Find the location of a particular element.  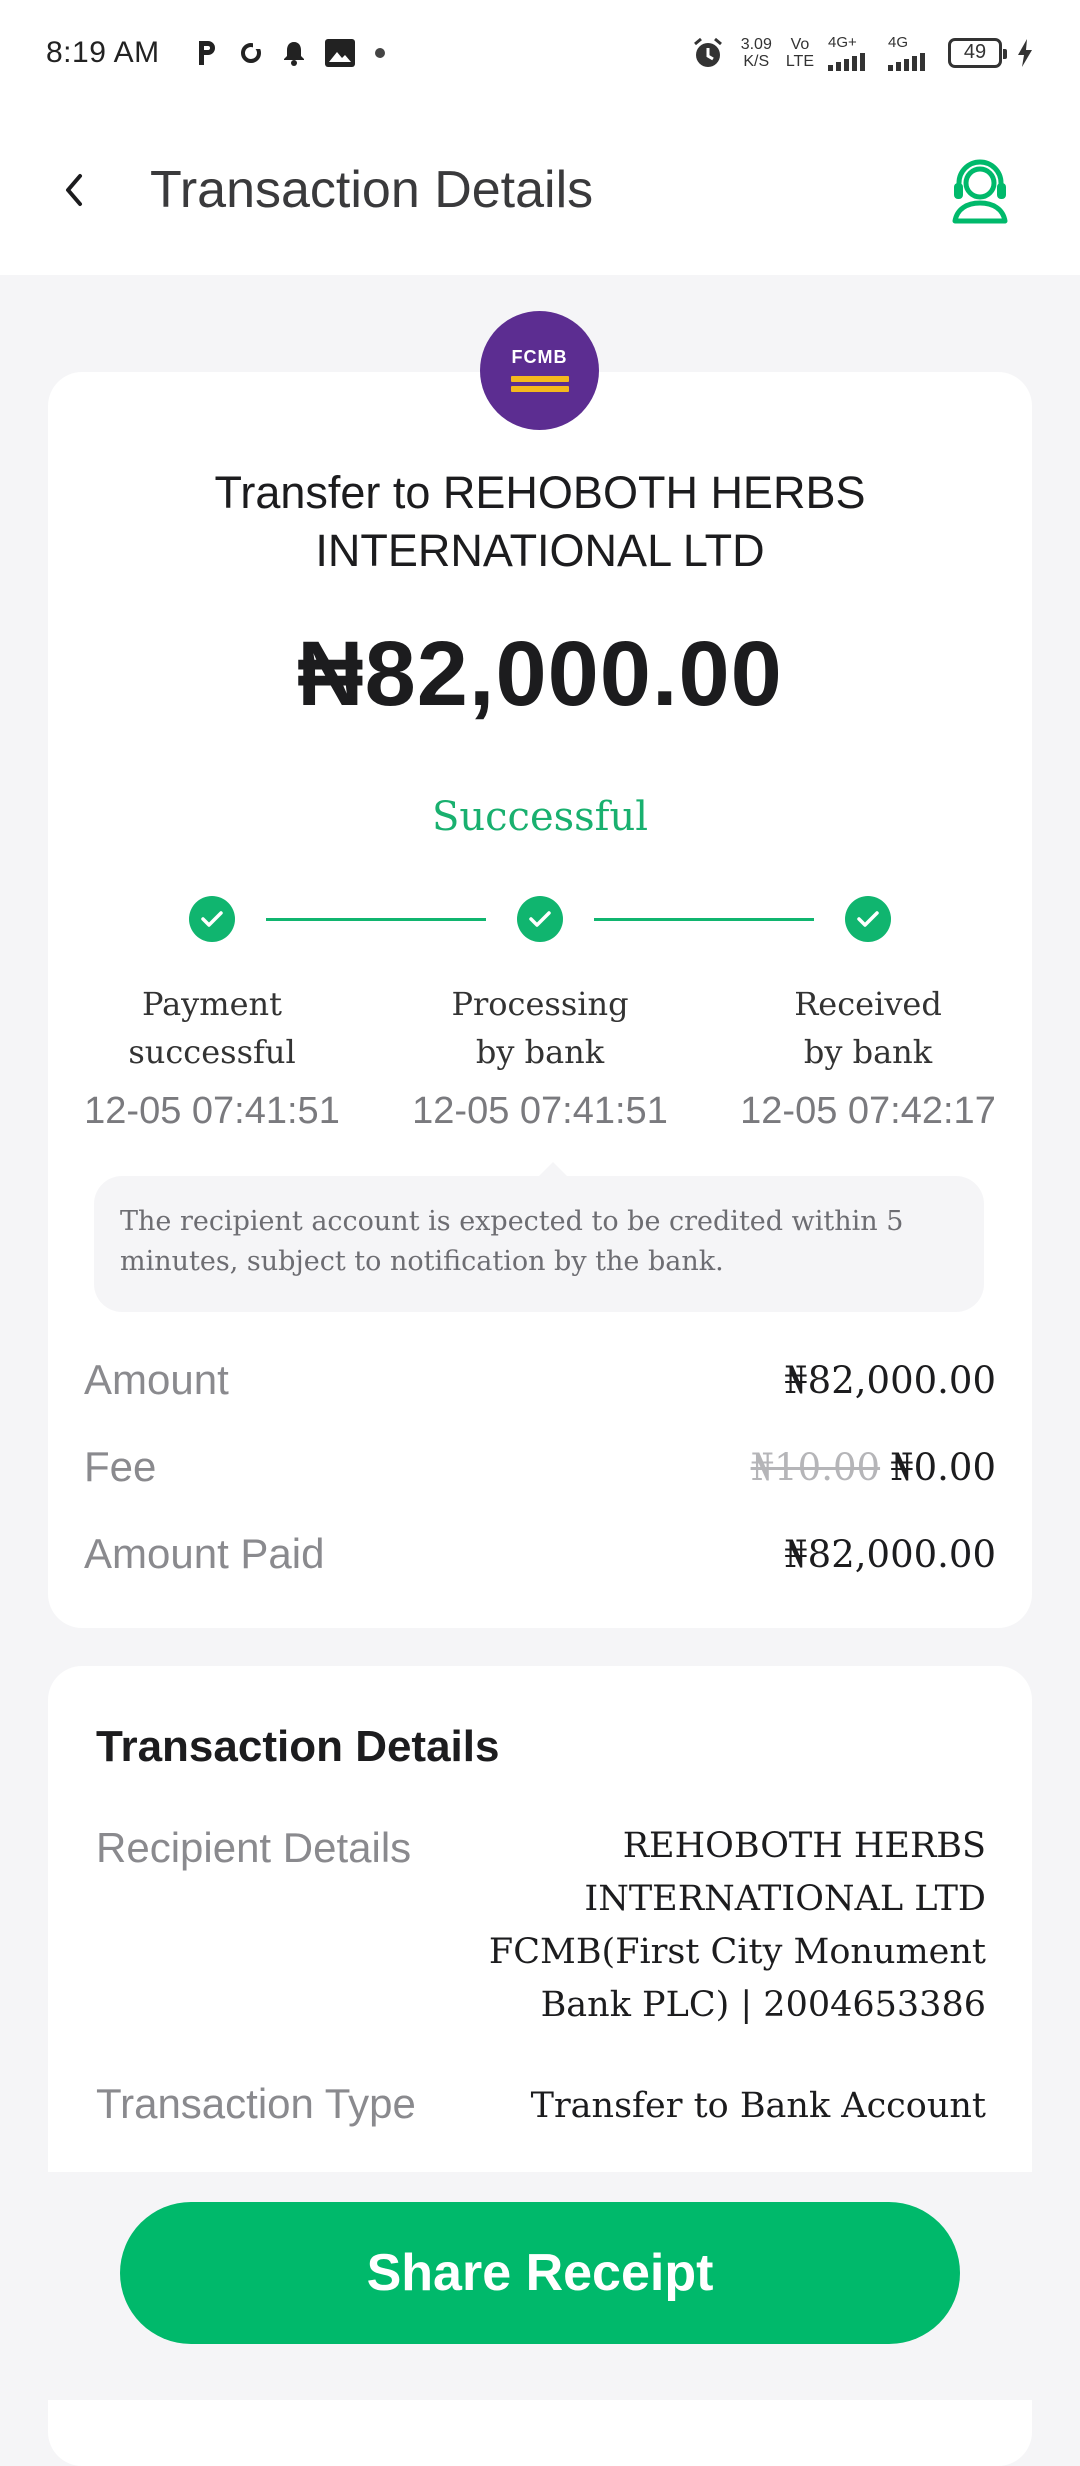

speed-unit: K/S is located at coordinates (756, 61).